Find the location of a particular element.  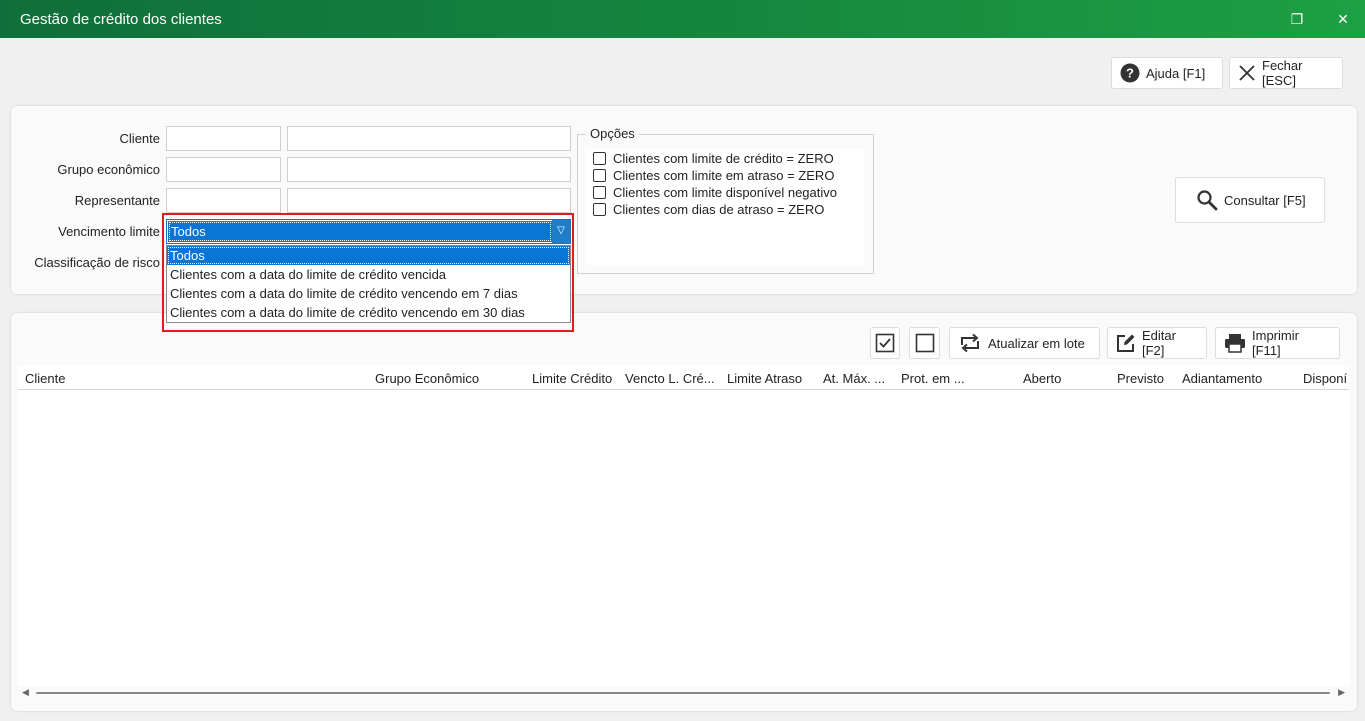

scroll-left-icon: ◀ is located at coordinates (25, 692).